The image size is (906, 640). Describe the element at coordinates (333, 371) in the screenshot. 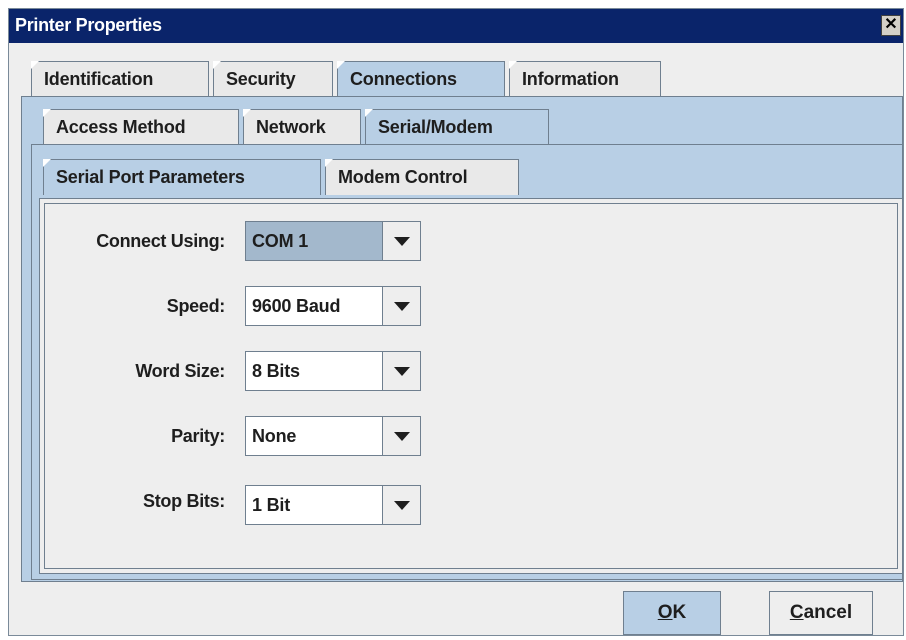

I see `word-size-combo: 8 Bits` at that location.